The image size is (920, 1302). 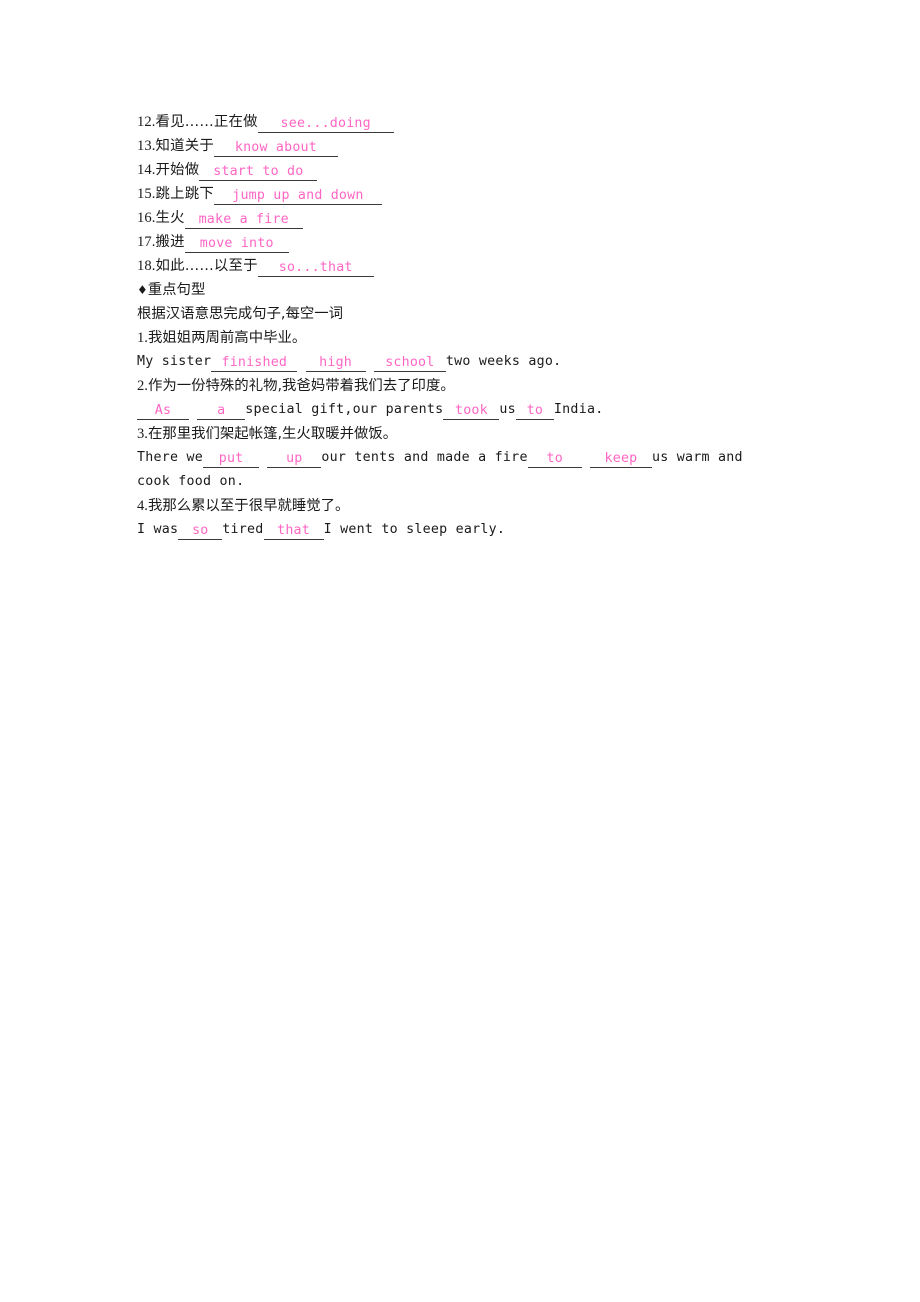 I want to click on phrase-prompt: 知道关于, so click(x=184, y=146).